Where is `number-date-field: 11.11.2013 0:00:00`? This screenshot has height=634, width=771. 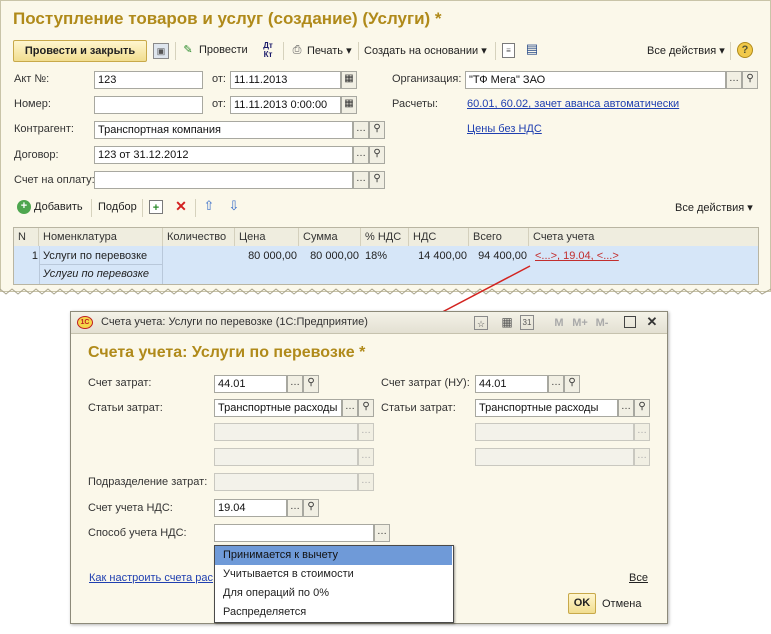 number-date-field: 11.11.2013 0:00:00 is located at coordinates (285, 105).